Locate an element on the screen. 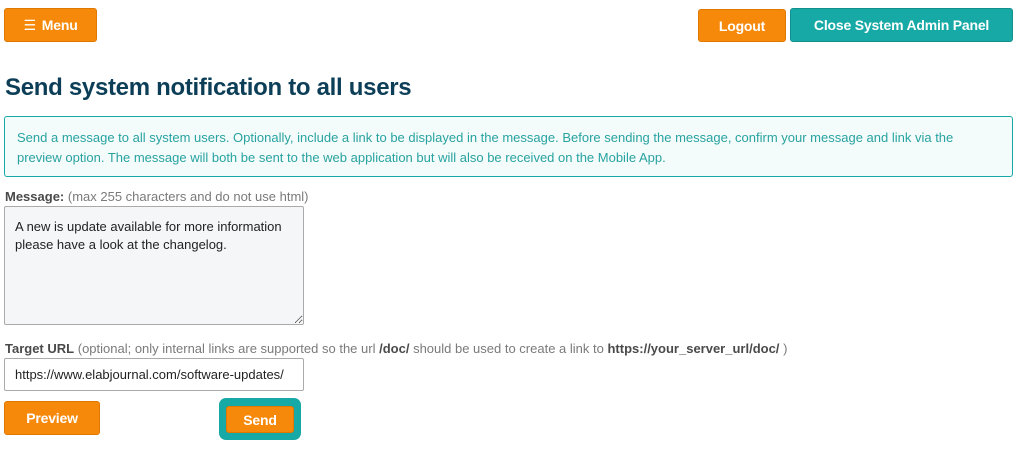  menu-button: ☰ Menu is located at coordinates (50, 25).